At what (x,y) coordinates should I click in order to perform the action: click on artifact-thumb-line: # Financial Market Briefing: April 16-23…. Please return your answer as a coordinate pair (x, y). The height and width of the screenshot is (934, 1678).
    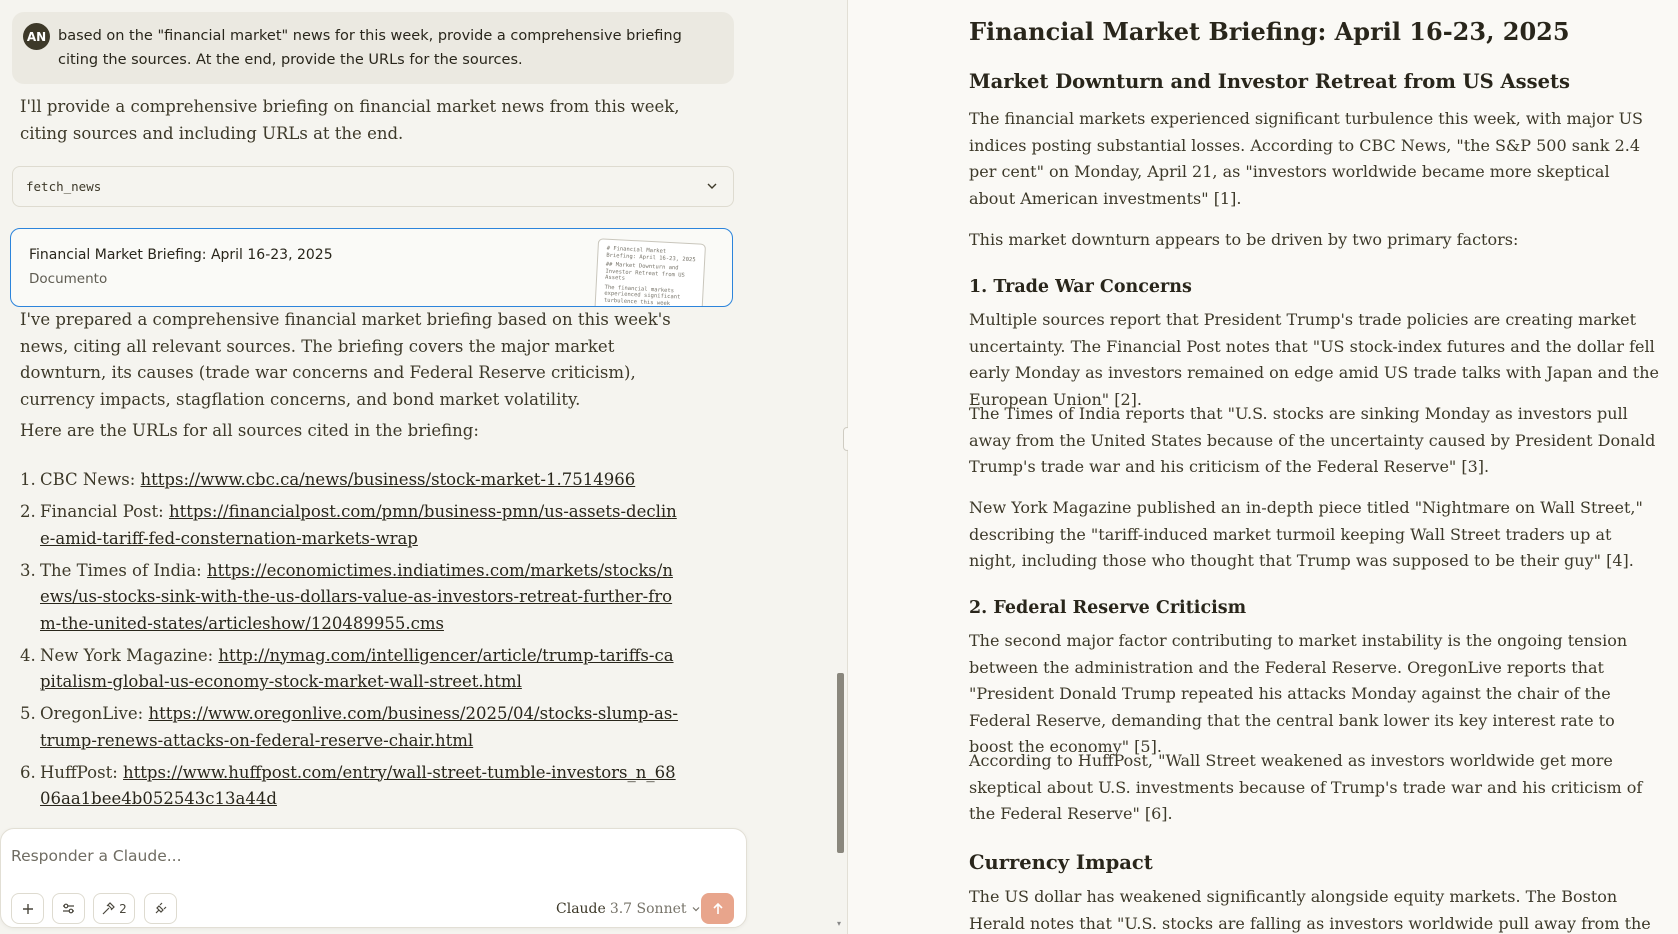
    Looking at the image, I should click on (651, 254).